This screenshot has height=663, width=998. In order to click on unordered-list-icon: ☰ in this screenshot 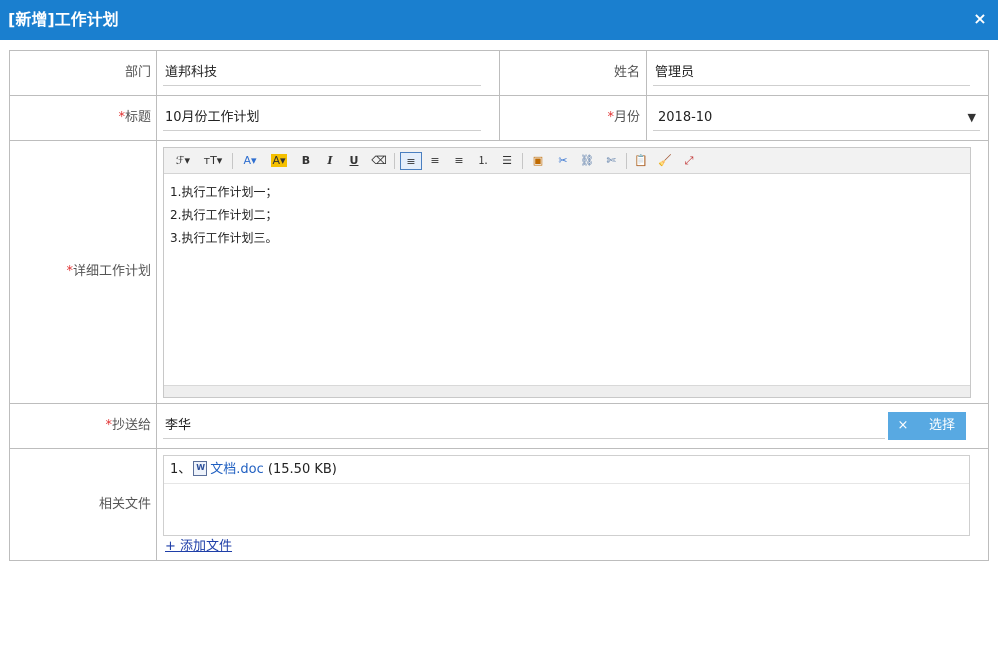, I will do `click(507, 161)`.